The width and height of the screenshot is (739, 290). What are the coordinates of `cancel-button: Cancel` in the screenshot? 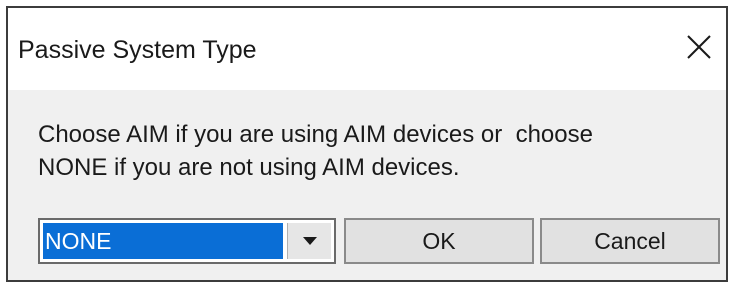 It's located at (630, 241).